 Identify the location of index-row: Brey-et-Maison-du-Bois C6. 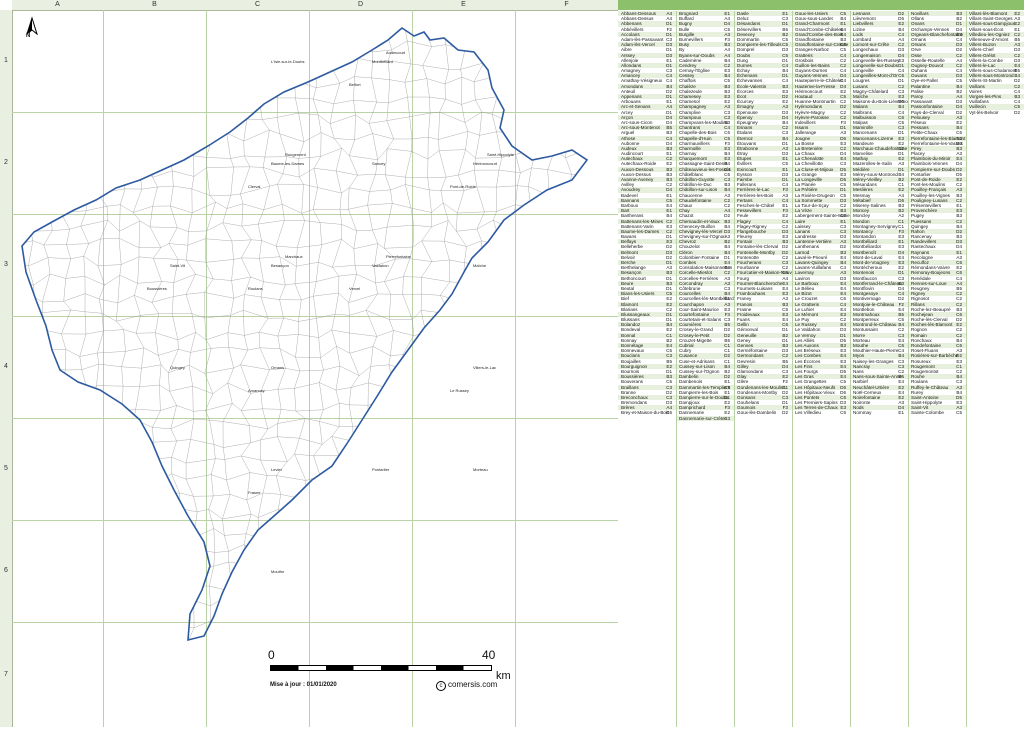
(647, 412).